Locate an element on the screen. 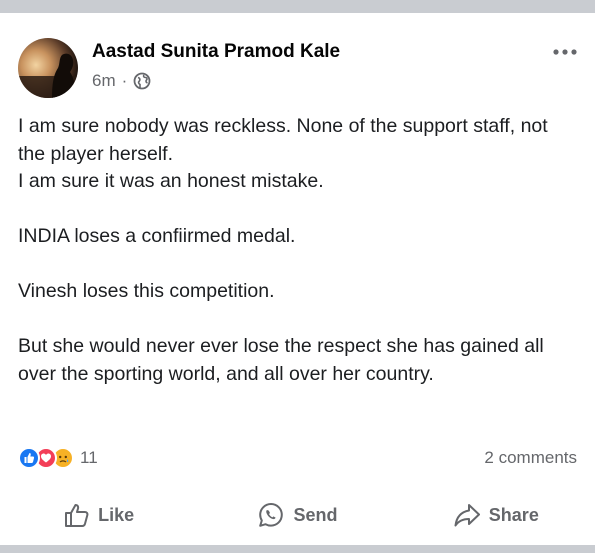 The height and width of the screenshot is (553, 595). author-name: Aastad Sunita Pramod Kale is located at coordinates (216, 52).